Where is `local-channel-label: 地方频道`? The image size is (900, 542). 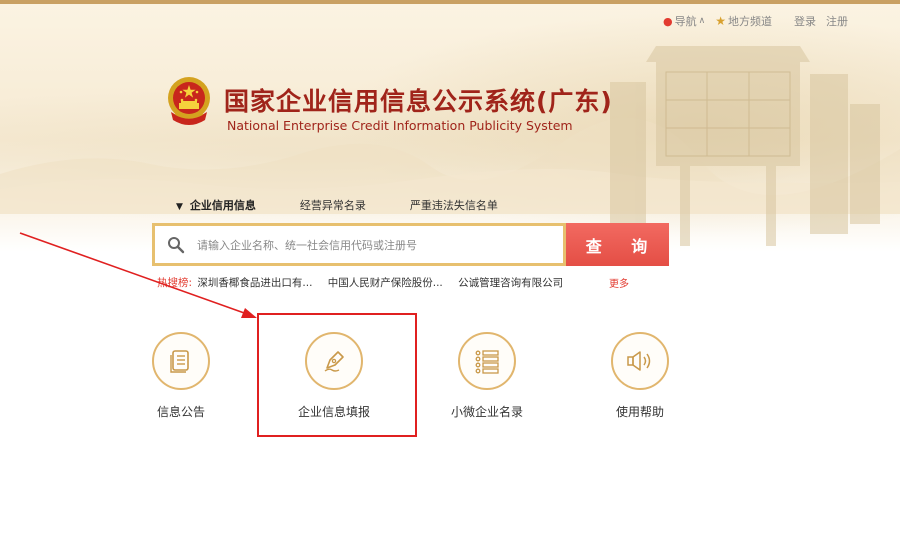 local-channel-label: 地方频道 is located at coordinates (750, 21).